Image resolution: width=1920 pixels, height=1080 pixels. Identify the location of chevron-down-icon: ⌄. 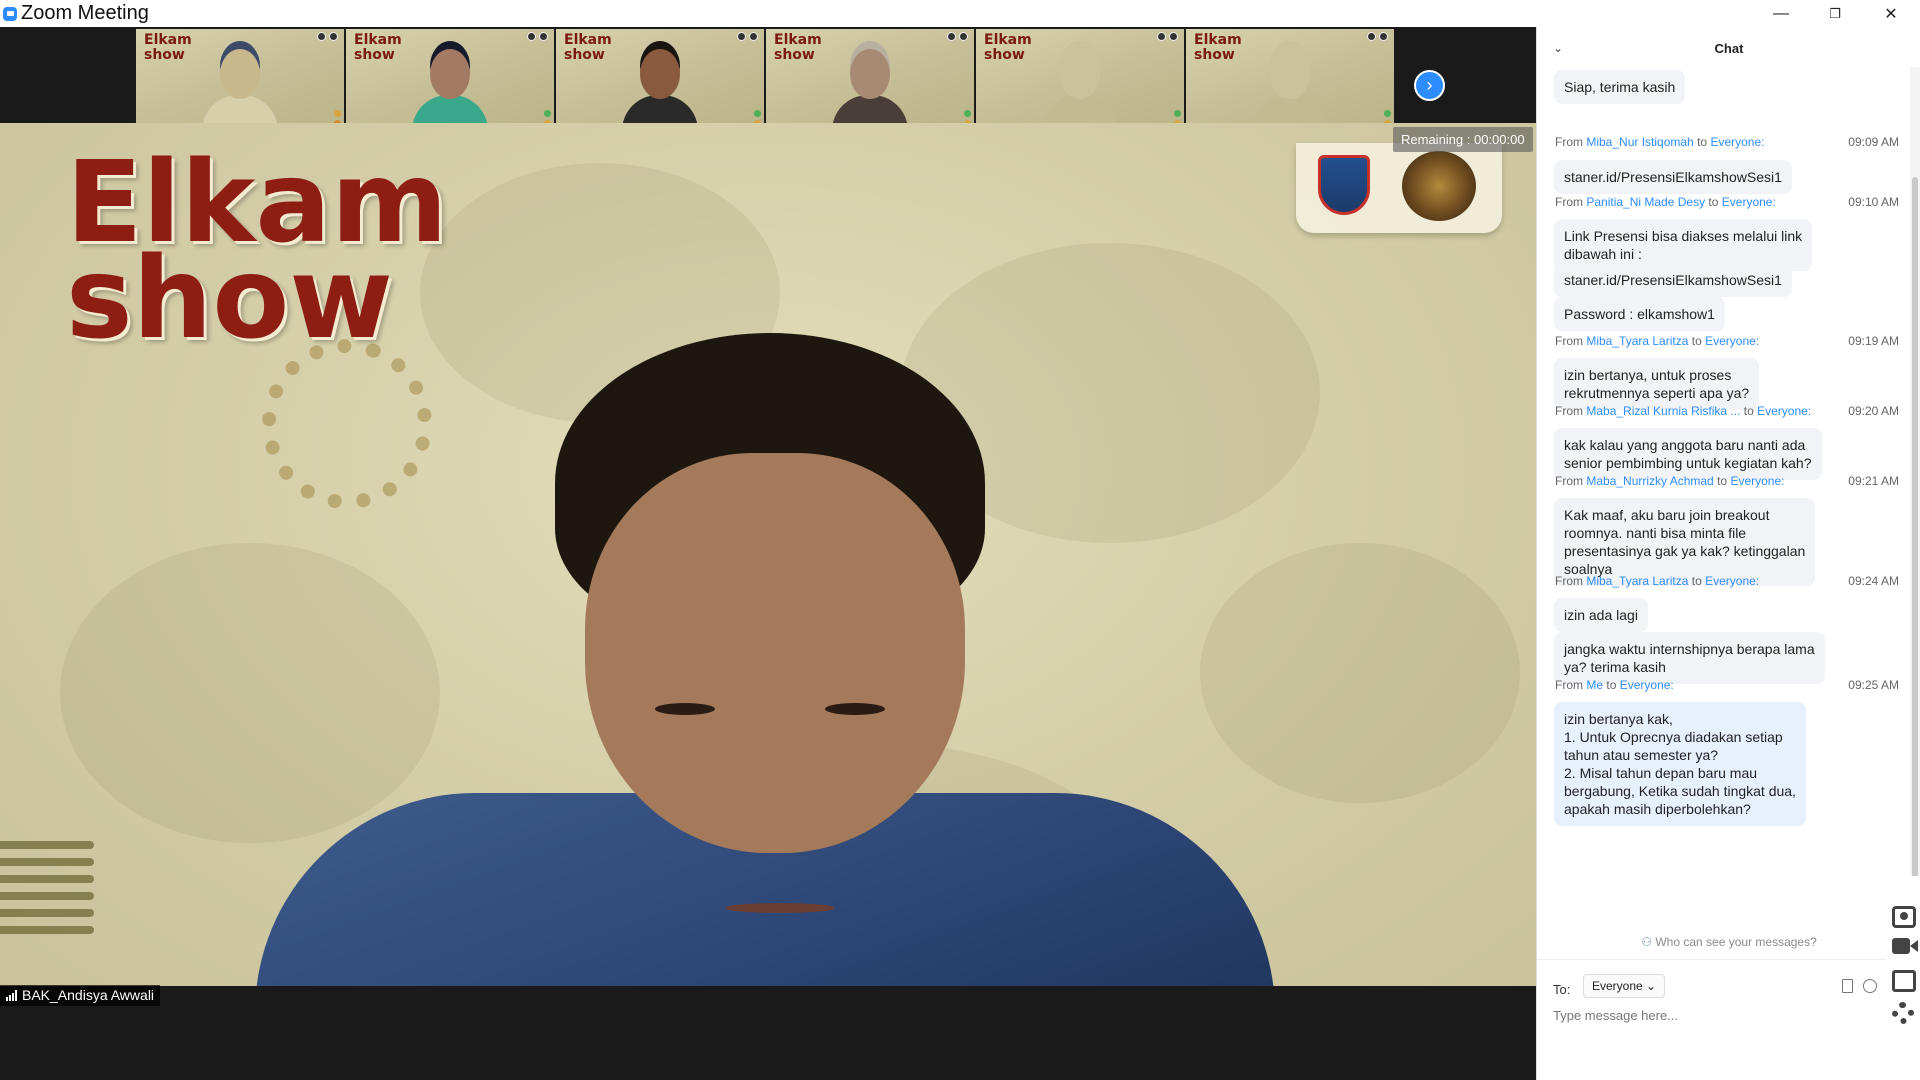
(1651, 986).